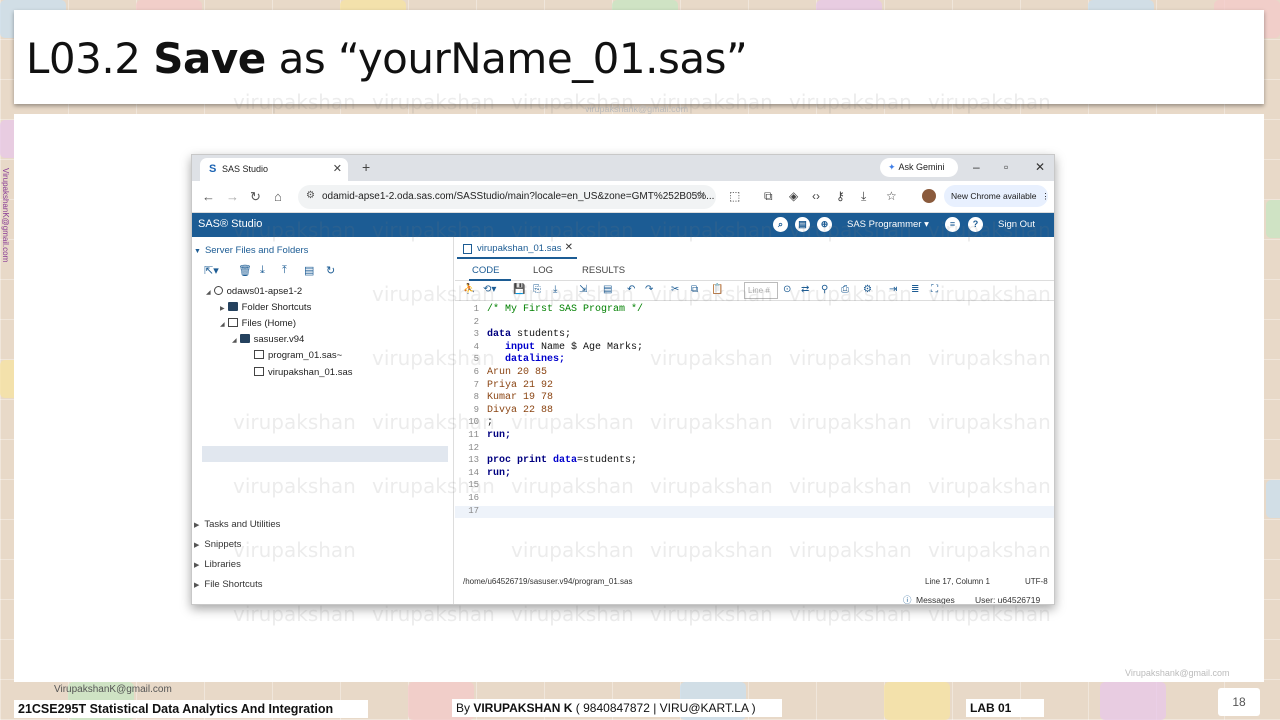  What do you see at coordinates (517, 250) in the screenshot?
I see `file-tab-virupakshan-01: virupakshan_01.sas ✕` at bounding box center [517, 250].